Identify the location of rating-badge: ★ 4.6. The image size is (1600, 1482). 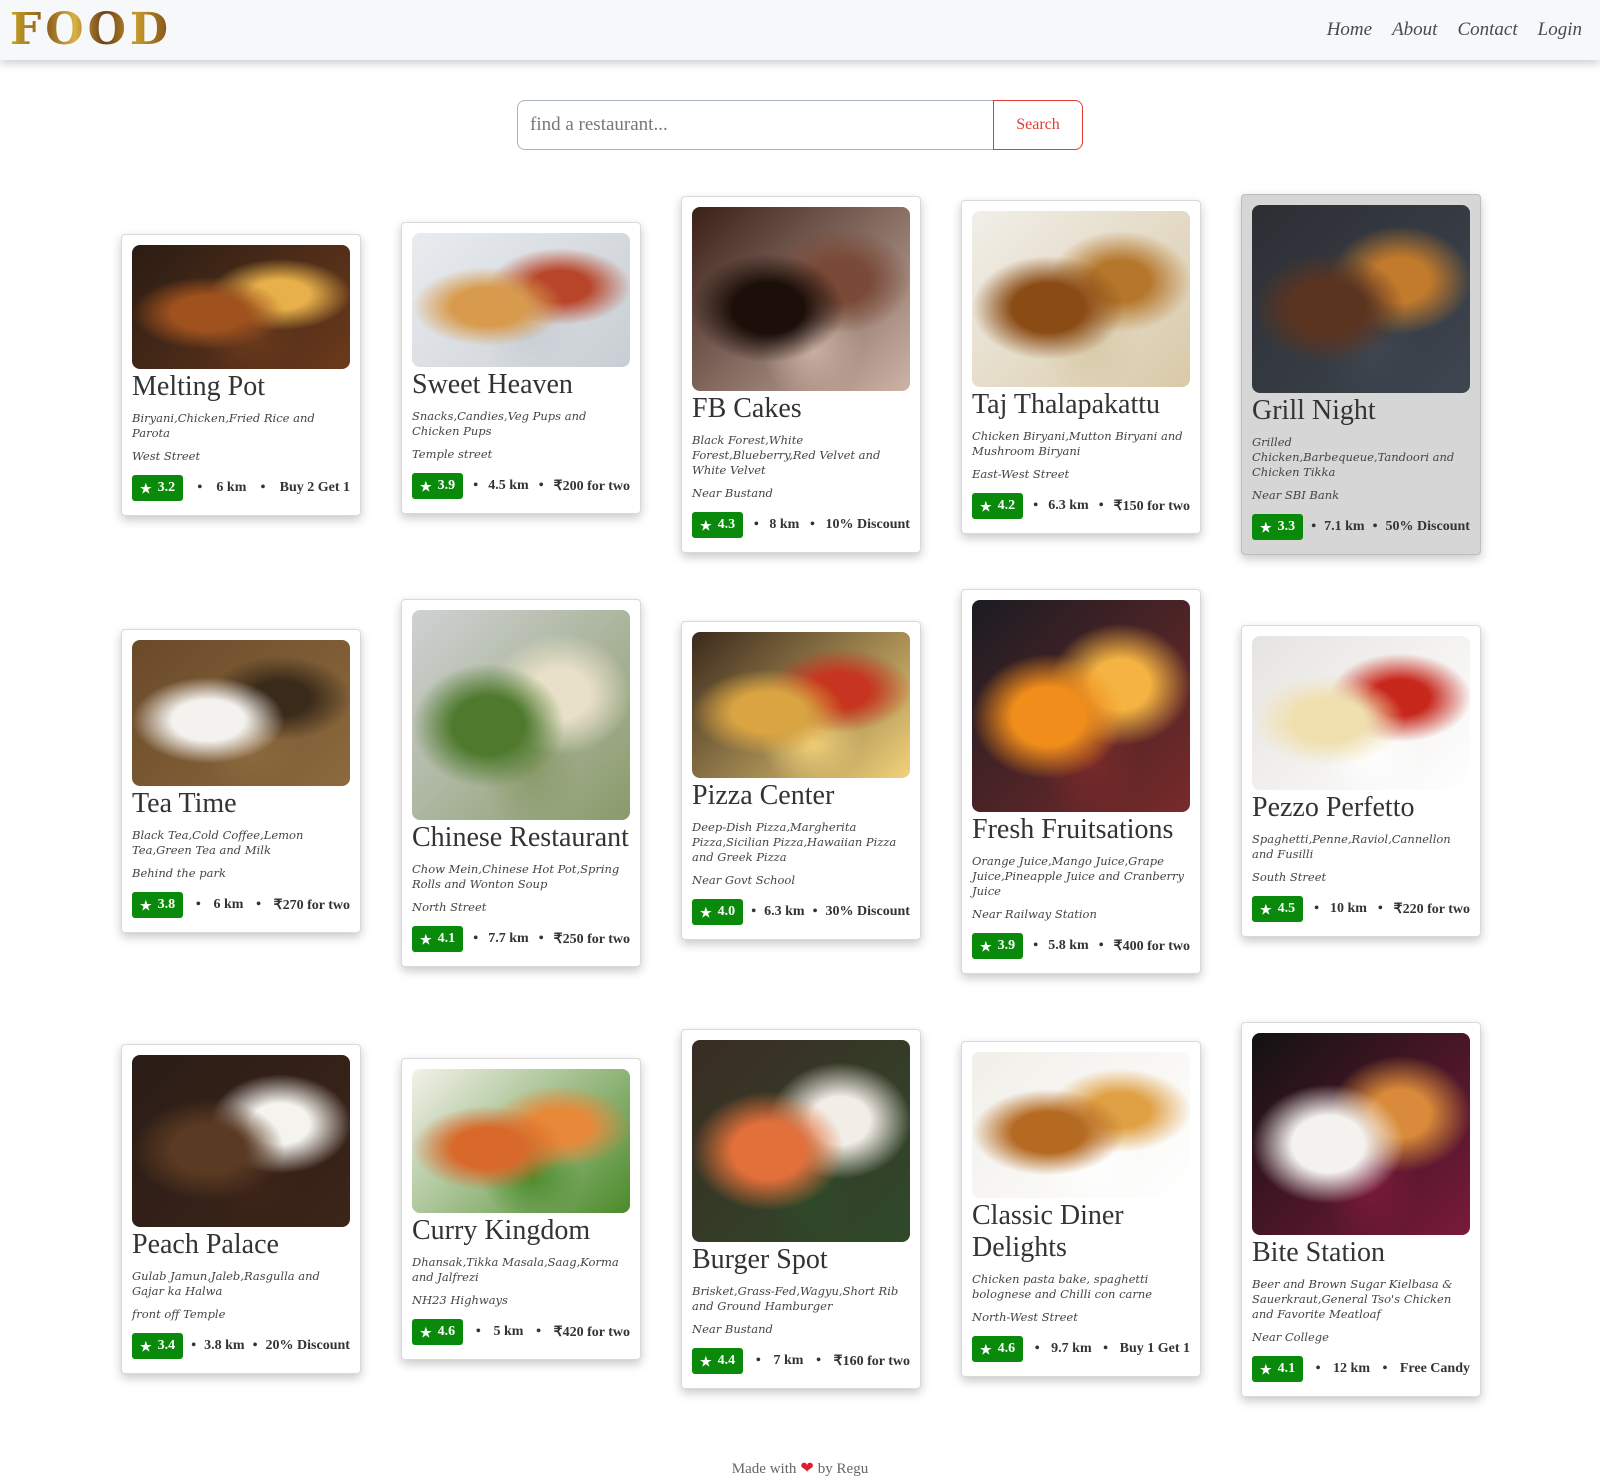
(998, 1349).